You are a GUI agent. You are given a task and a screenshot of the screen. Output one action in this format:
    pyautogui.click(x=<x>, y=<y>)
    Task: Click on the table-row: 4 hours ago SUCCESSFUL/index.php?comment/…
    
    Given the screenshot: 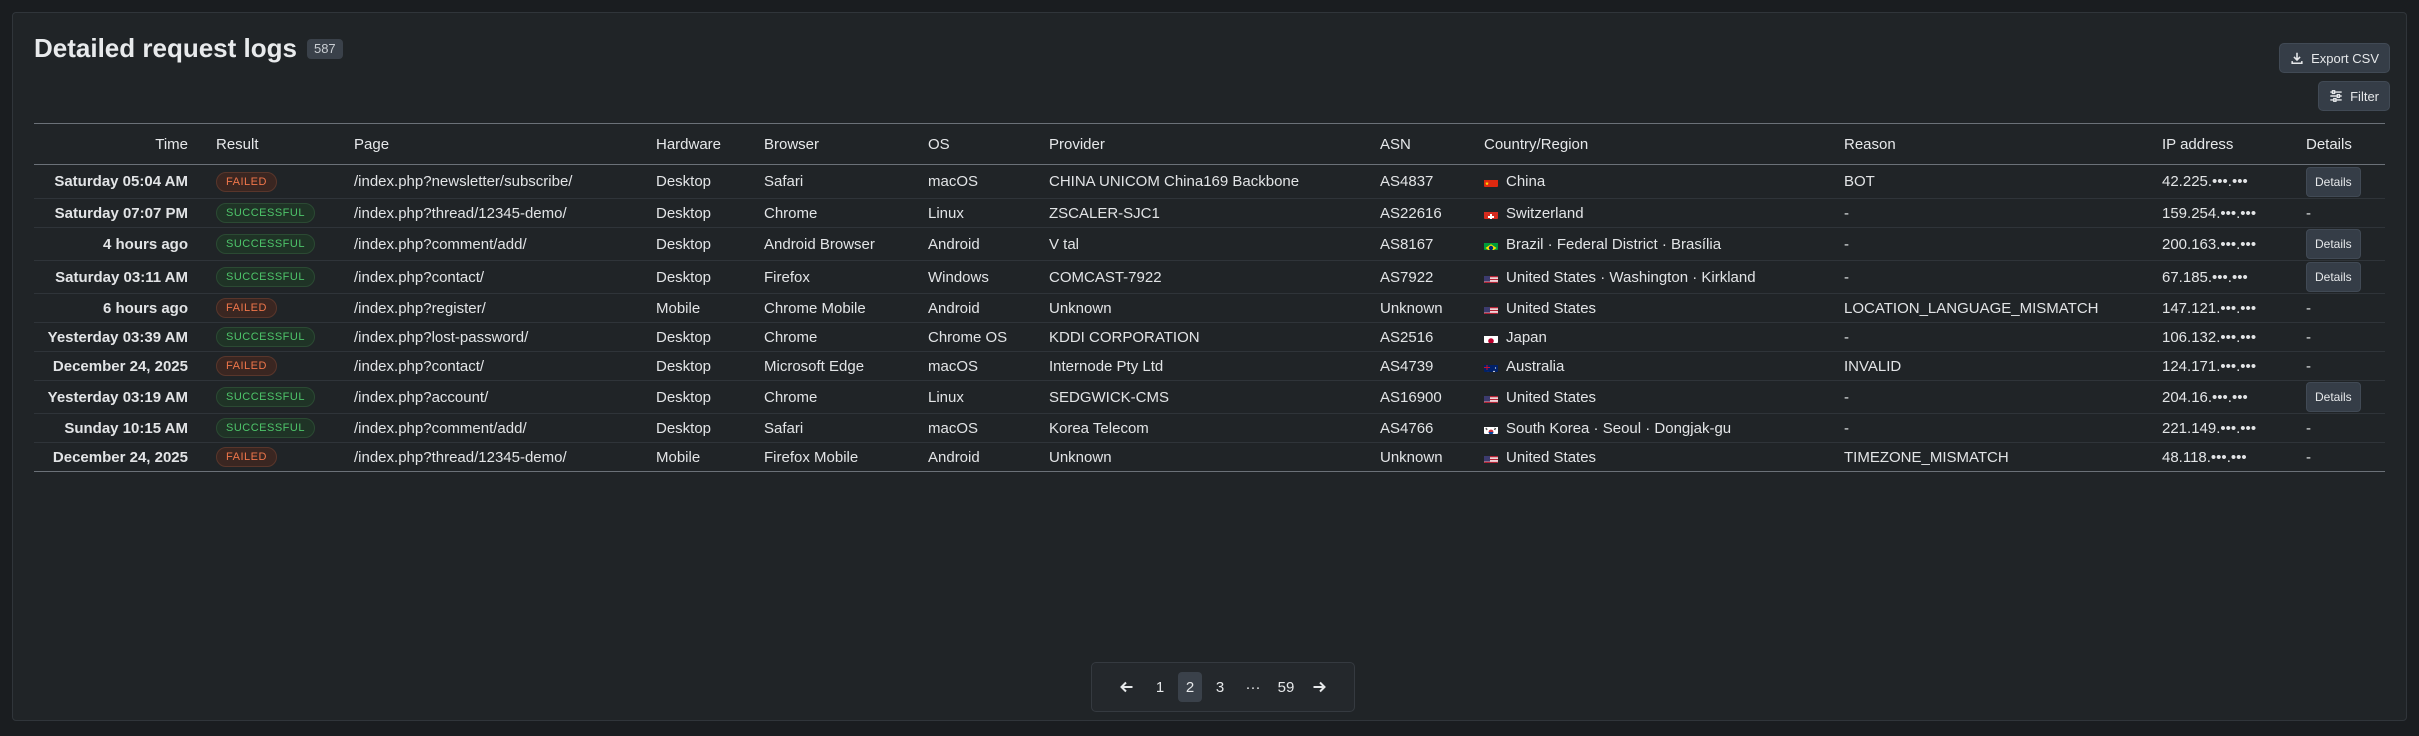 What is the action you would take?
    pyautogui.click(x=1209, y=244)
    